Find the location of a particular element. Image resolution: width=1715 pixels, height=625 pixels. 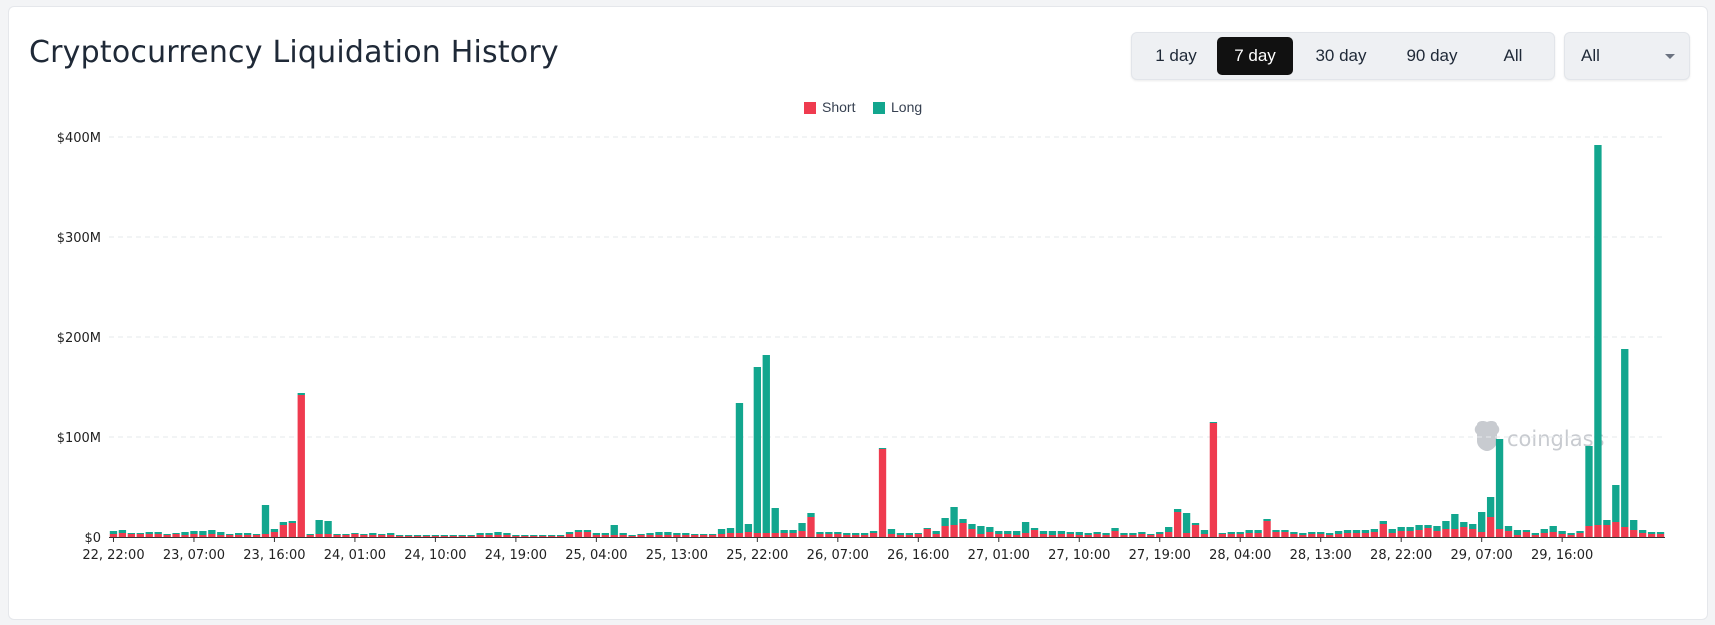

x-tick-label: 28, 04:00 is located at coordinates (1240, 555).